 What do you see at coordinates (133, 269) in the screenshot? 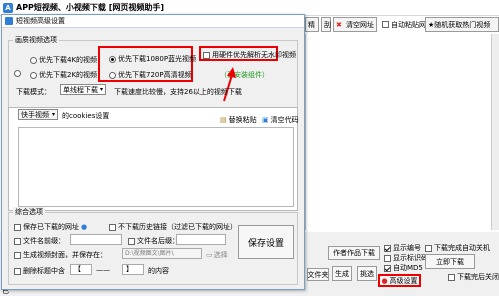
I see `range-end-input: 】` at bounding box center [133, 269].